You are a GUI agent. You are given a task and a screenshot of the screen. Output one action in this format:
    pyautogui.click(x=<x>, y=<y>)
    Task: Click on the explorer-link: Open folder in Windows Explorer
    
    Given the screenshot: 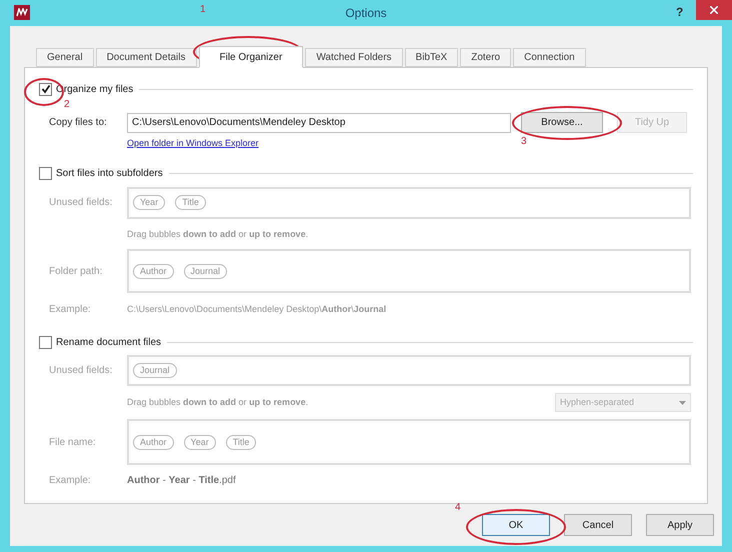 What is the action you would take?
    pyautogui.click(x=193, y=143)
    